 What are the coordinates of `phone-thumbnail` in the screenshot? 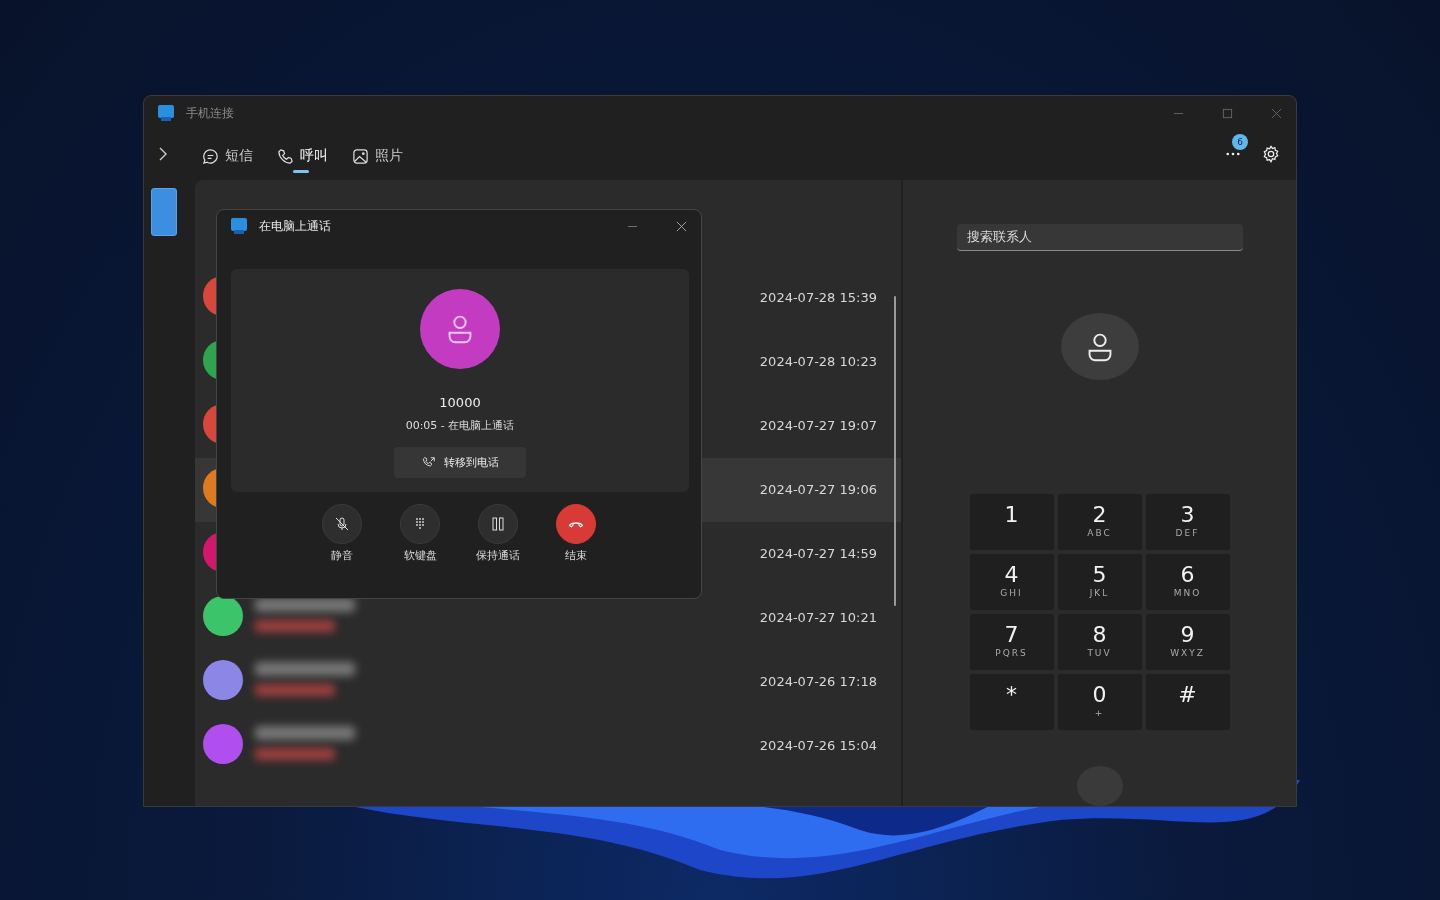 It's located at (164, 212).